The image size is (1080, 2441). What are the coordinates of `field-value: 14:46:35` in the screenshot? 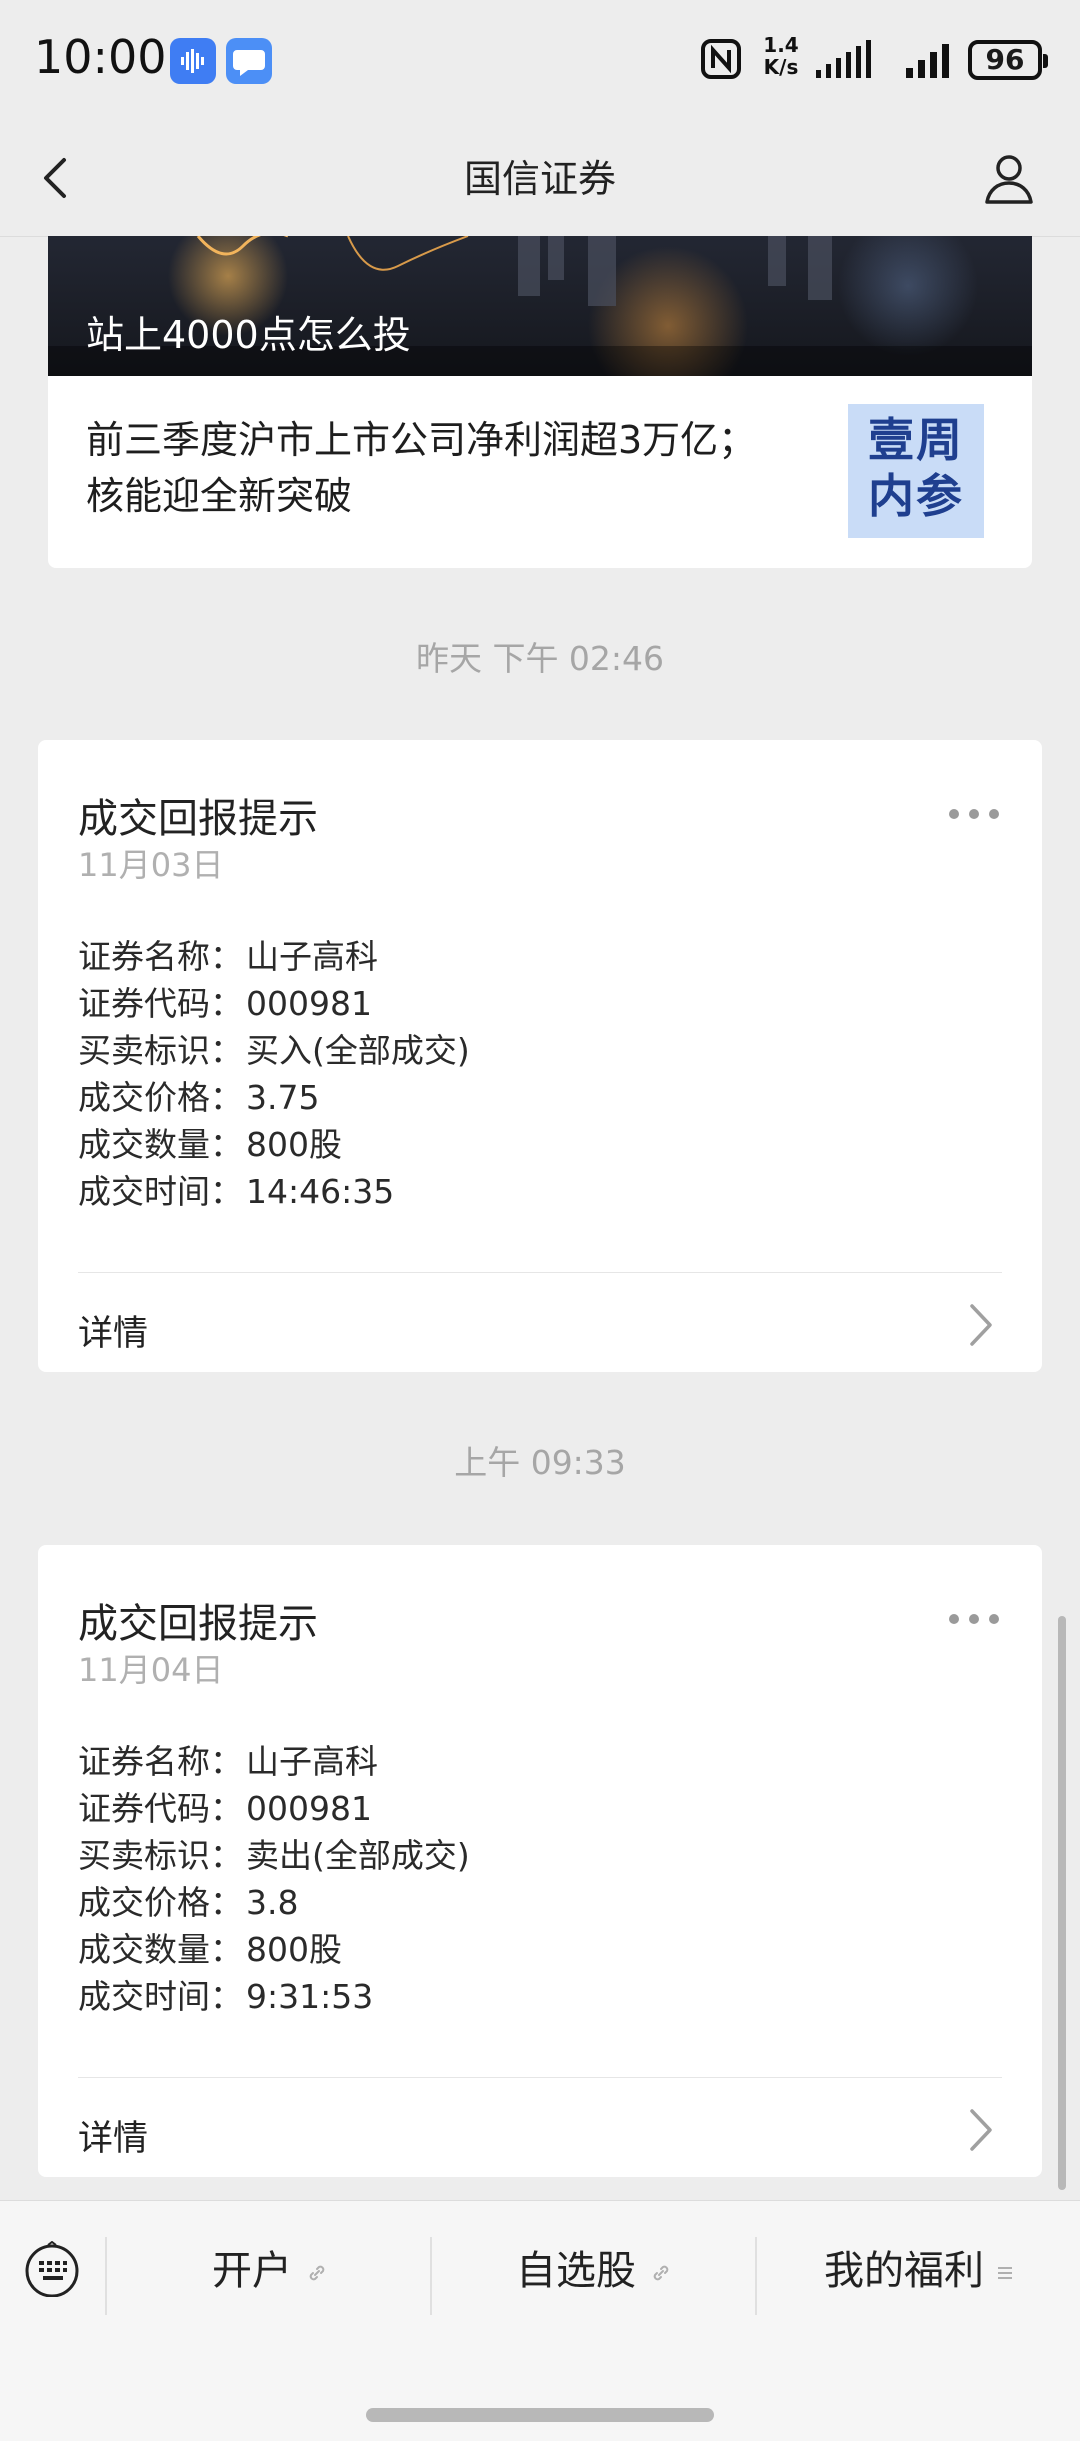 It's located at (320, 1191).